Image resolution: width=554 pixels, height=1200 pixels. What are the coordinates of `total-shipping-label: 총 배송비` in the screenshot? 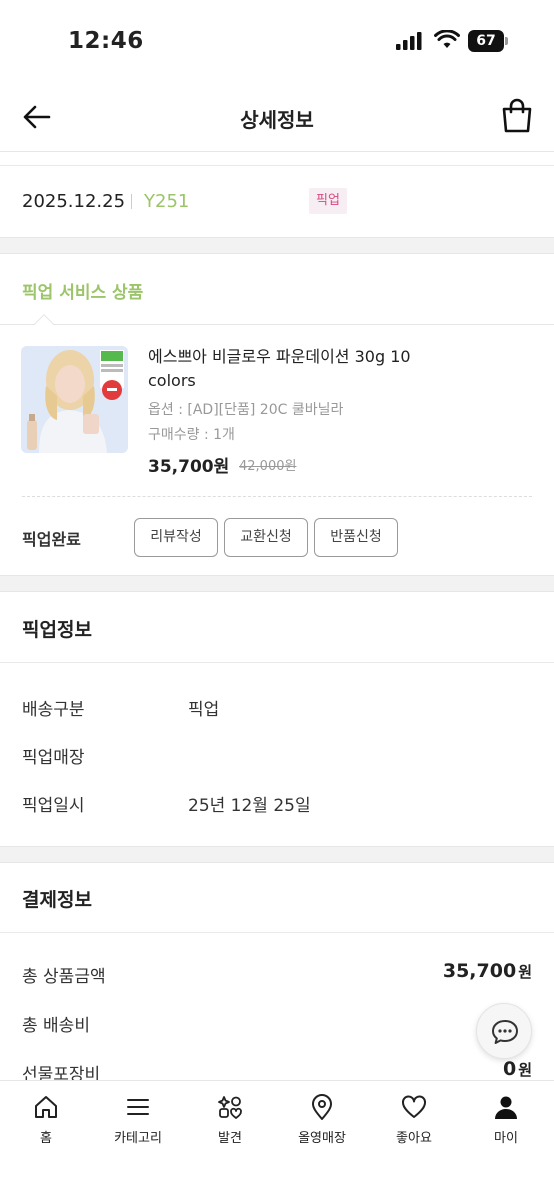 It's located at (56, 1026).